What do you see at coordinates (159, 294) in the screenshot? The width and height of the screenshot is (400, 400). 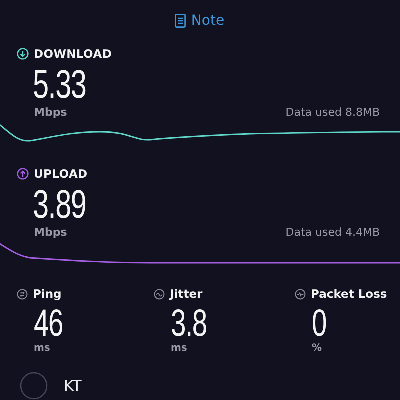 I see `wave-icon` at bounding box center [159, 294].